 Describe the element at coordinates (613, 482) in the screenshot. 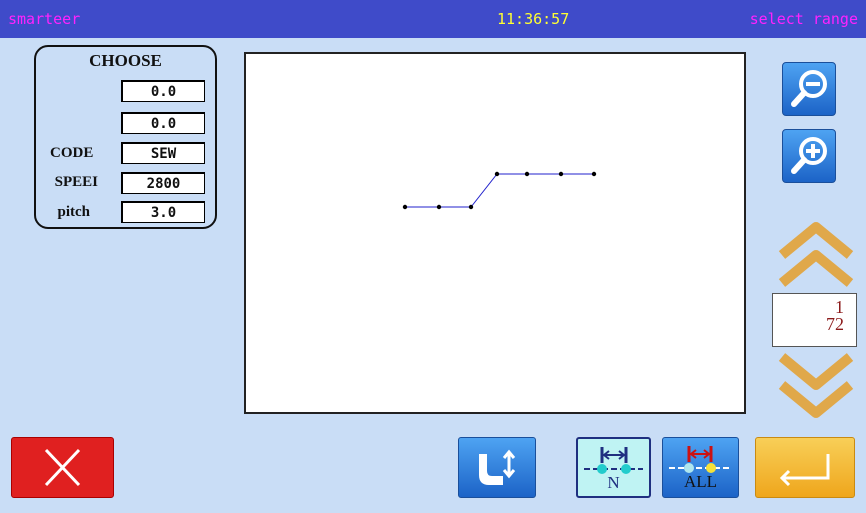

I see `range-n-label: N` at that location.